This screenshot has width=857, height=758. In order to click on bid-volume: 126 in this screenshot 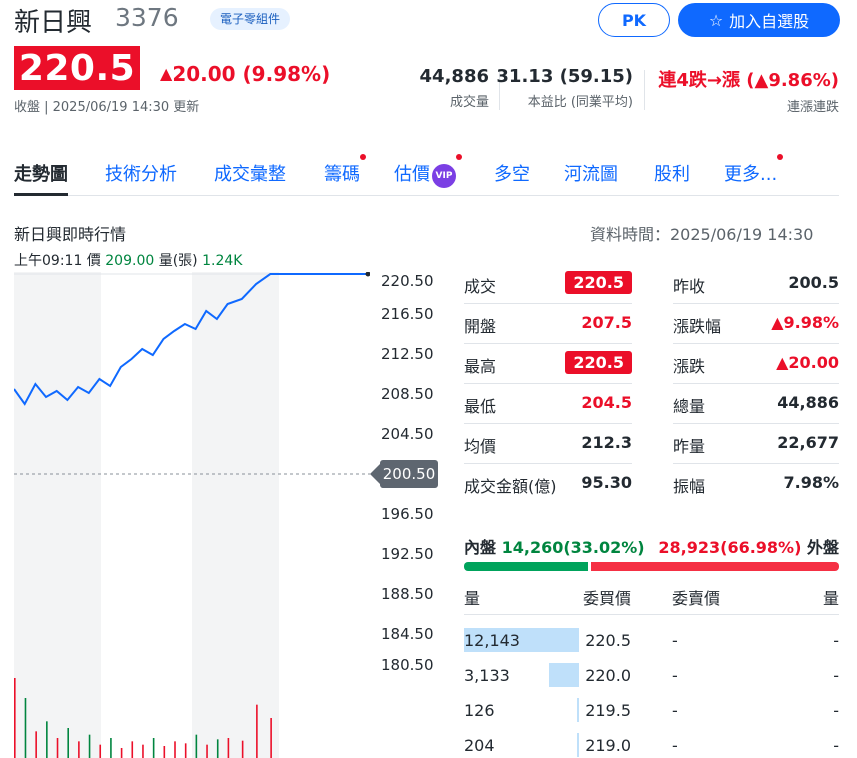, I will do `click(479, 710)`.